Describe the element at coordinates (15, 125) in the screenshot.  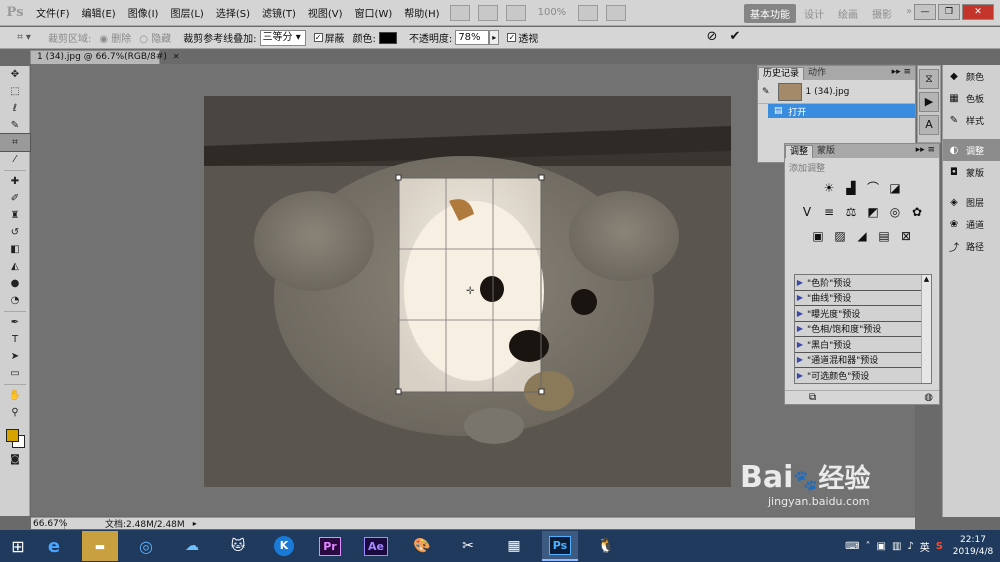
I see `quick-selection-tool-icon: ✎` at that location.